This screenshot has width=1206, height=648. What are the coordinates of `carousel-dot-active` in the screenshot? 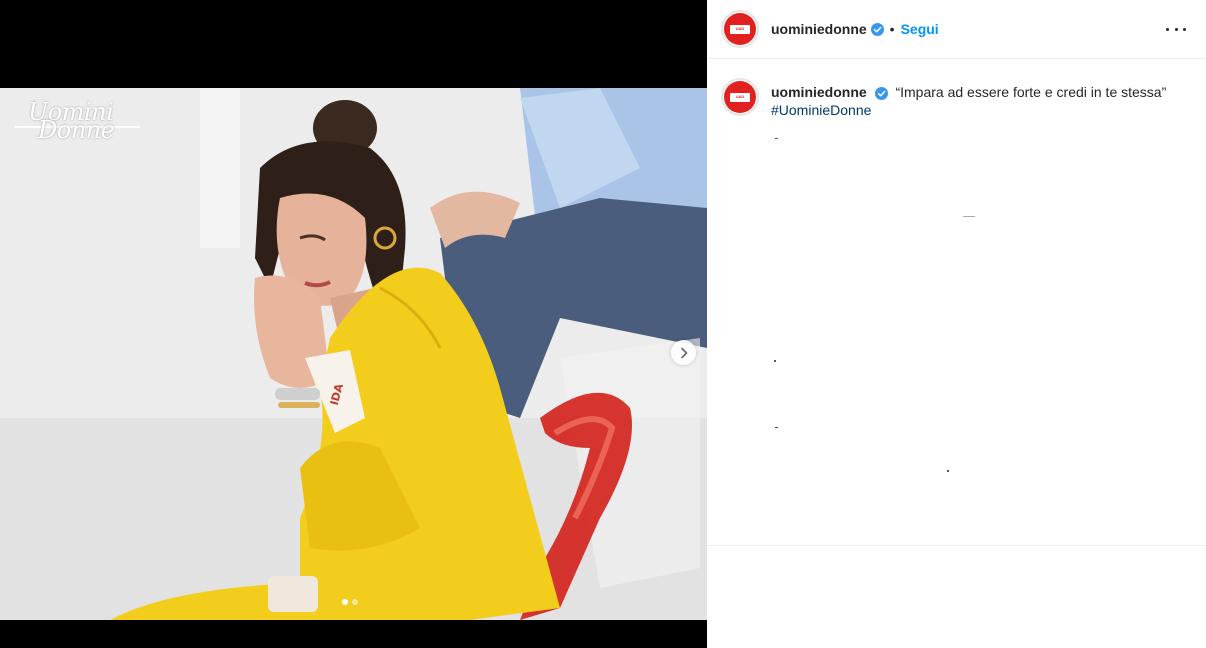 It's located at (345, 602).